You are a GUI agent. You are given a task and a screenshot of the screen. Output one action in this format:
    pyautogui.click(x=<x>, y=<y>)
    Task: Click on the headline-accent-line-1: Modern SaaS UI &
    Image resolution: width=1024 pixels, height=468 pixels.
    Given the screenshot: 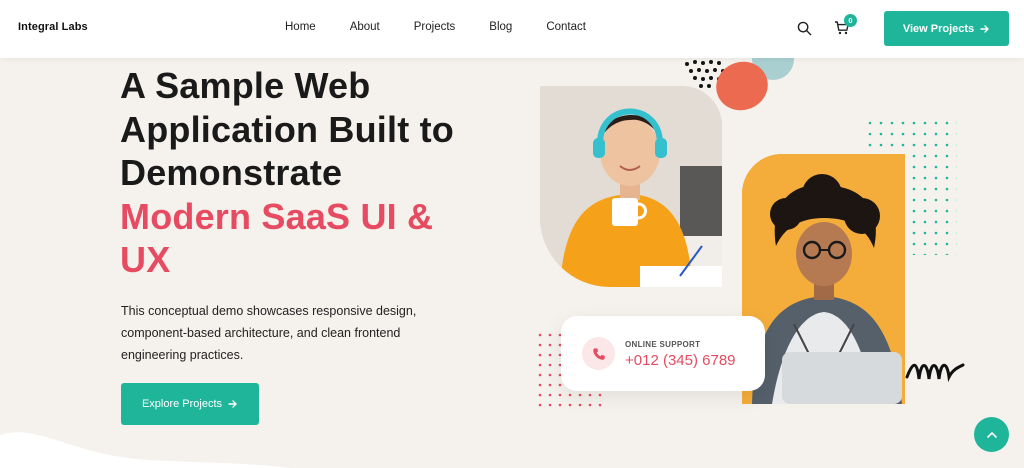 What is the action you would take?
    pyautogui.click(x=277, y=216)
    